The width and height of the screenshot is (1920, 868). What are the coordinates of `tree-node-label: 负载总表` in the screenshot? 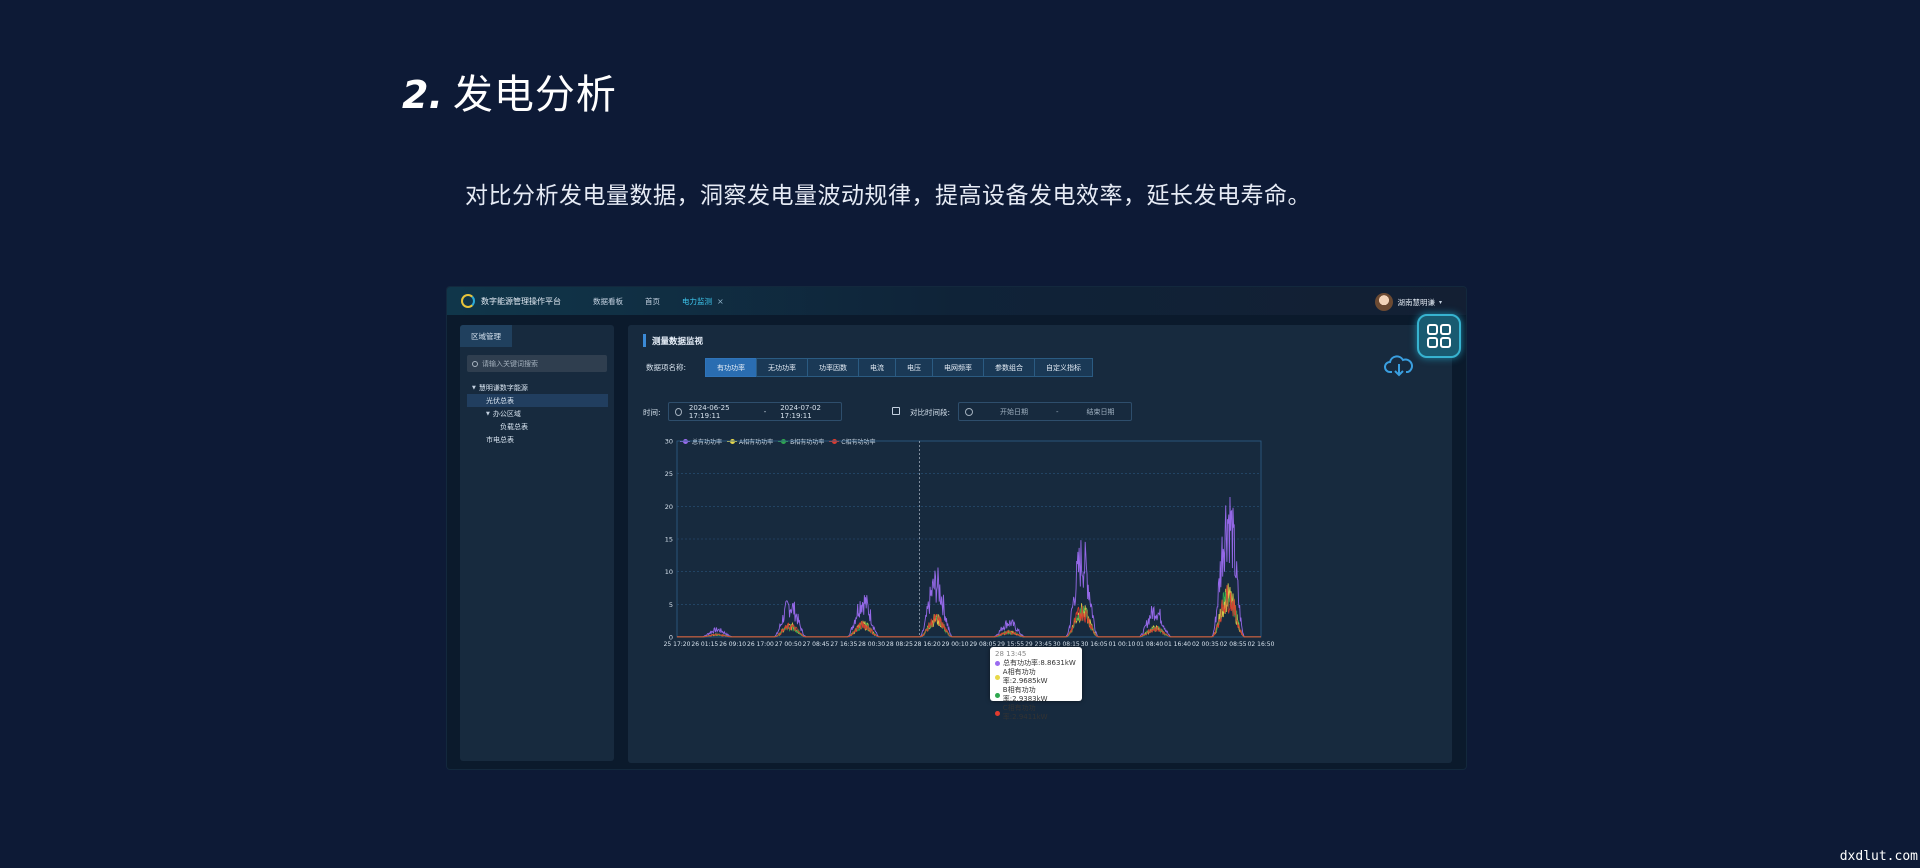 It's located at (514, 426).